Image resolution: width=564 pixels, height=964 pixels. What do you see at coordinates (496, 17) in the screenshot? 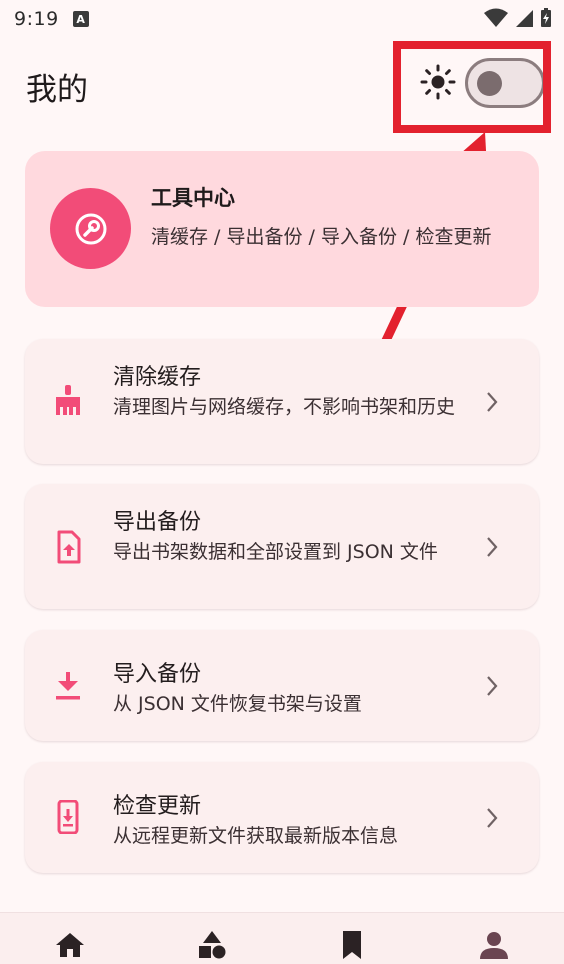
I see `wifi-icon` at bounding box center [496, 17].